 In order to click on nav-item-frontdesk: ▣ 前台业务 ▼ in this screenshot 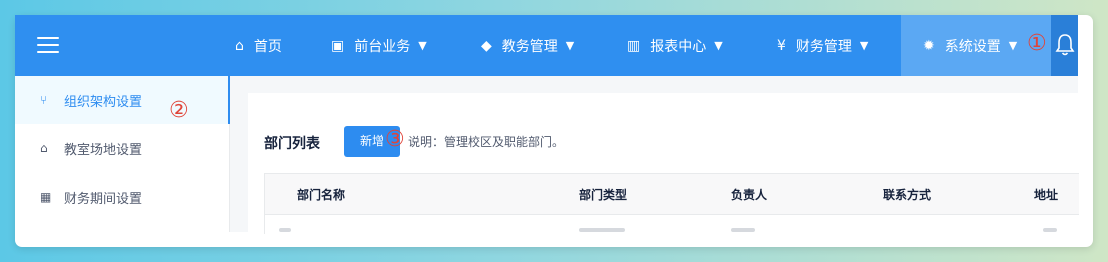, I will do `click(379, 45)`.